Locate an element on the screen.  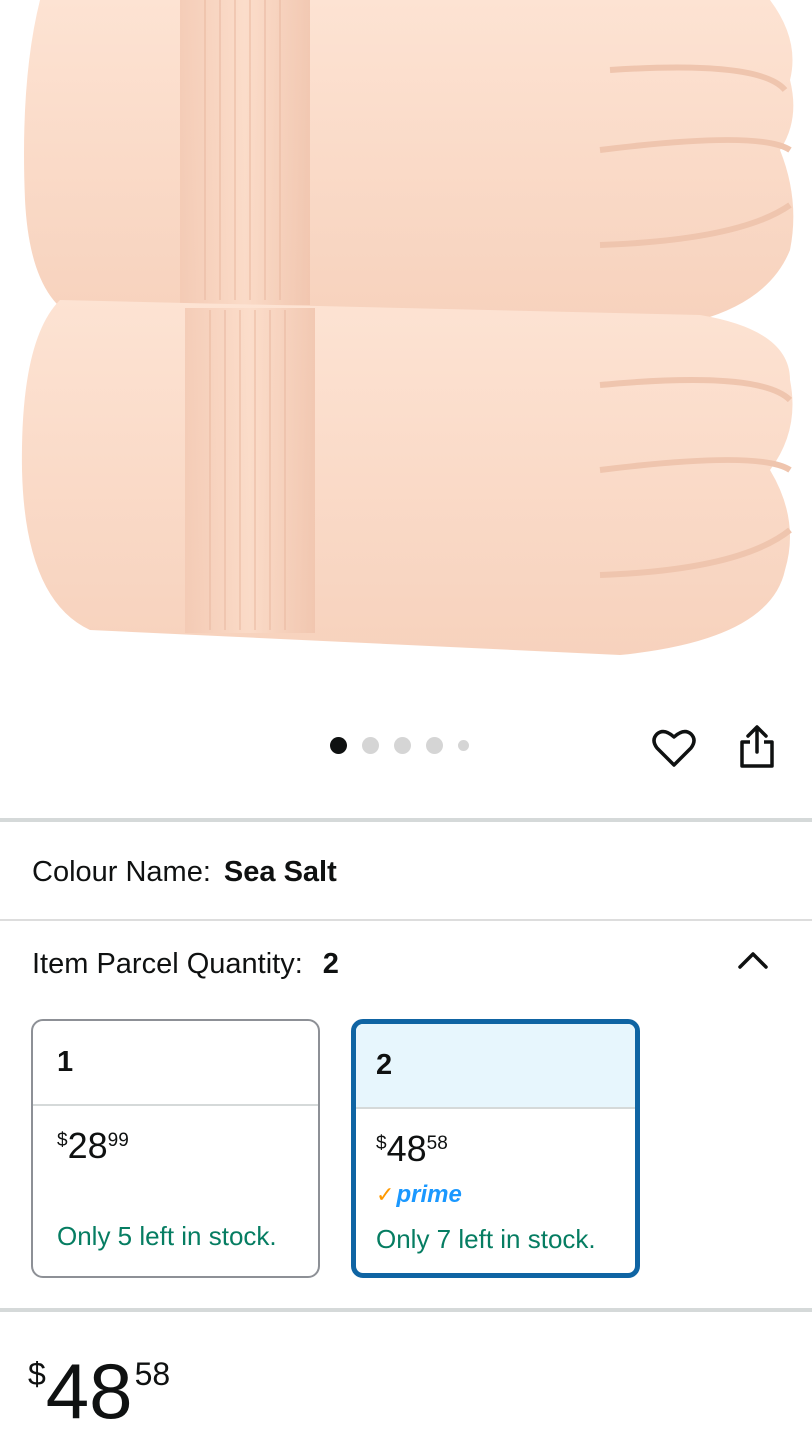
colour-name-label: Colour Name: is located at coordinates (121, 872).